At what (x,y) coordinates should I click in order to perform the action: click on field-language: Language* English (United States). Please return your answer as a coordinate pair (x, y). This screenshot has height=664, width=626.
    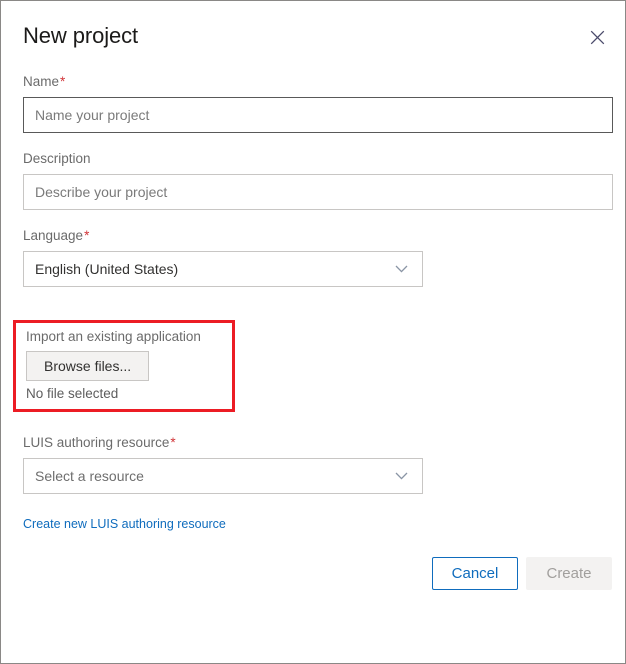
    Looking at the image, I should click on (313, 257).